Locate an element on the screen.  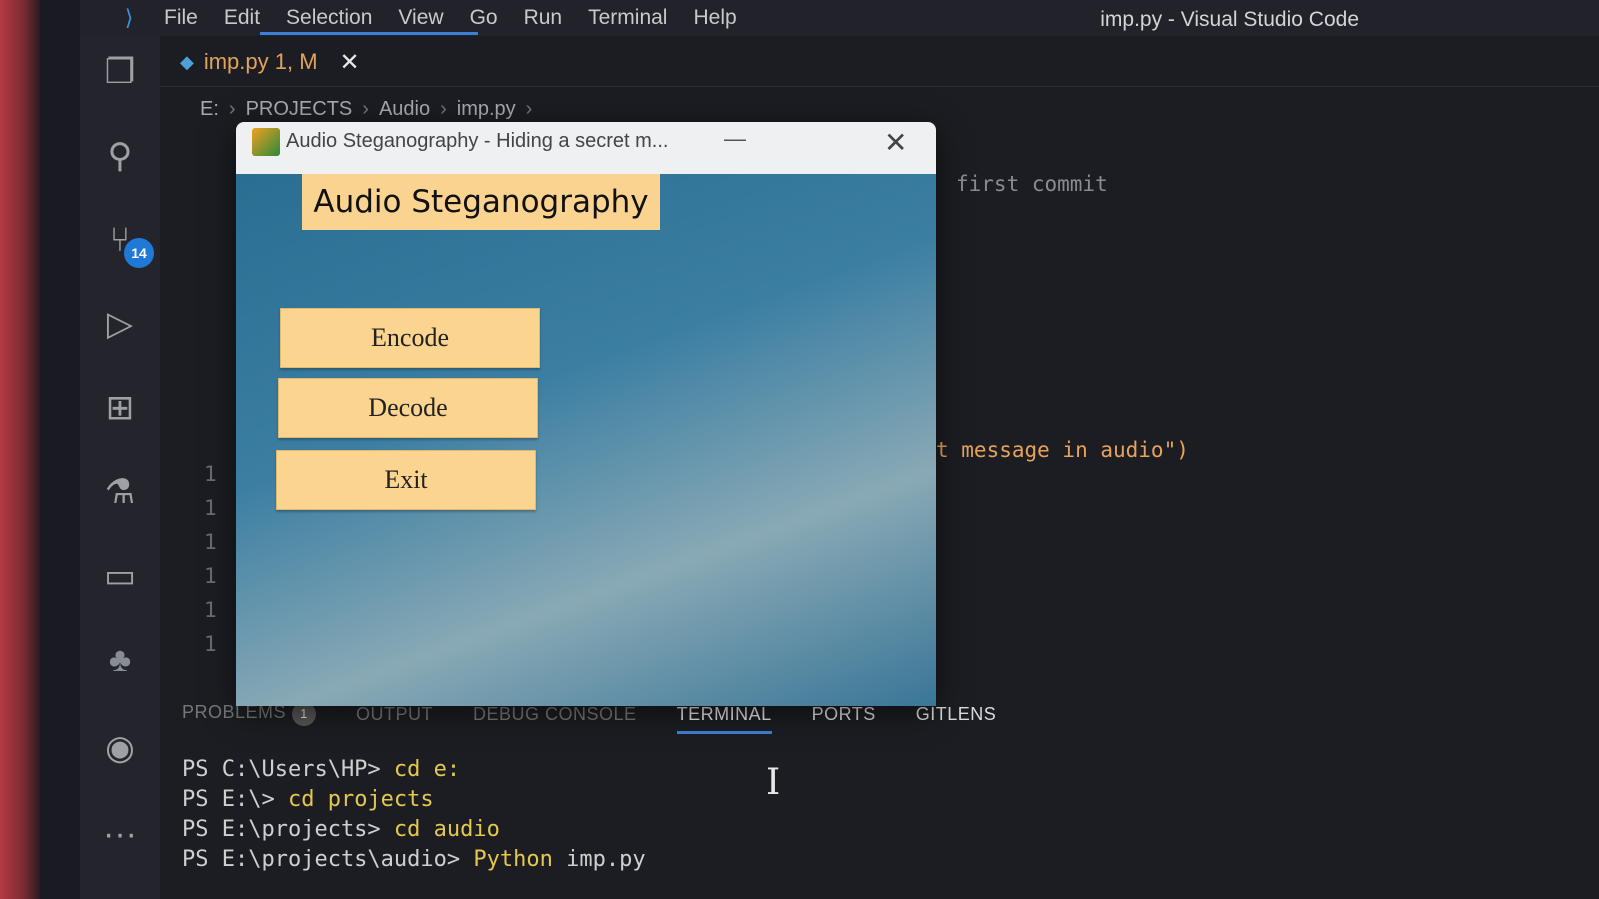
terminal-command: Python is located at coordinates (513, 859).